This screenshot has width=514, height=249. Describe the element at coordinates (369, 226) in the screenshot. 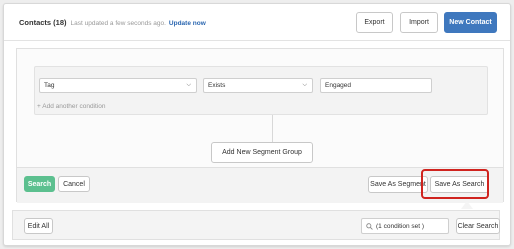

I see `search-icon` at that location.